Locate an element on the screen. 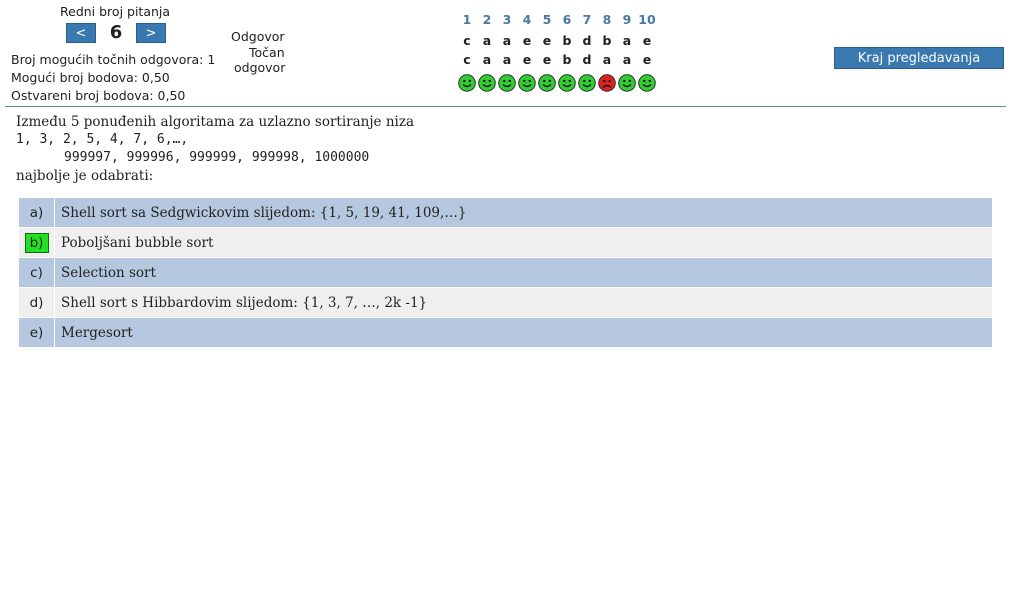  correct-answer-4: e is located at coordinates (527, 59).